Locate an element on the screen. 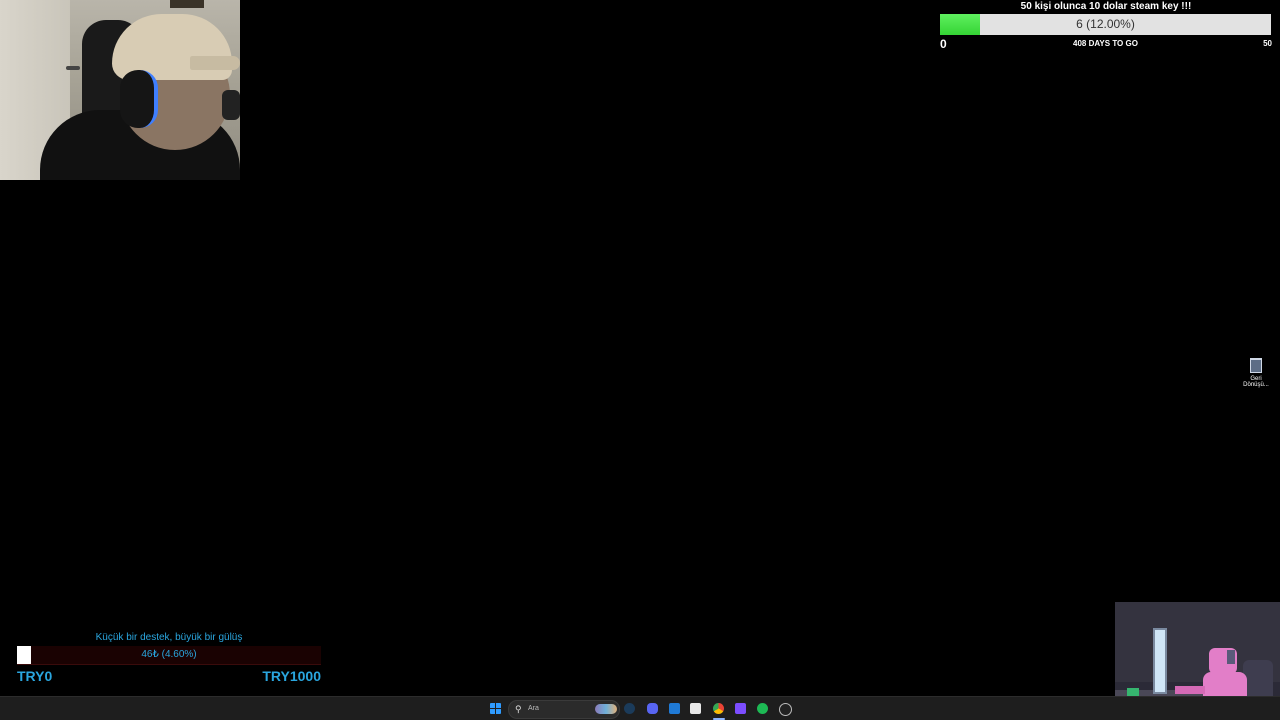 This screenshot has width=1280, height=720. stream-goal-scale: 0 408 DAYS TO GO 50 is located at coordinates (1106, 43).